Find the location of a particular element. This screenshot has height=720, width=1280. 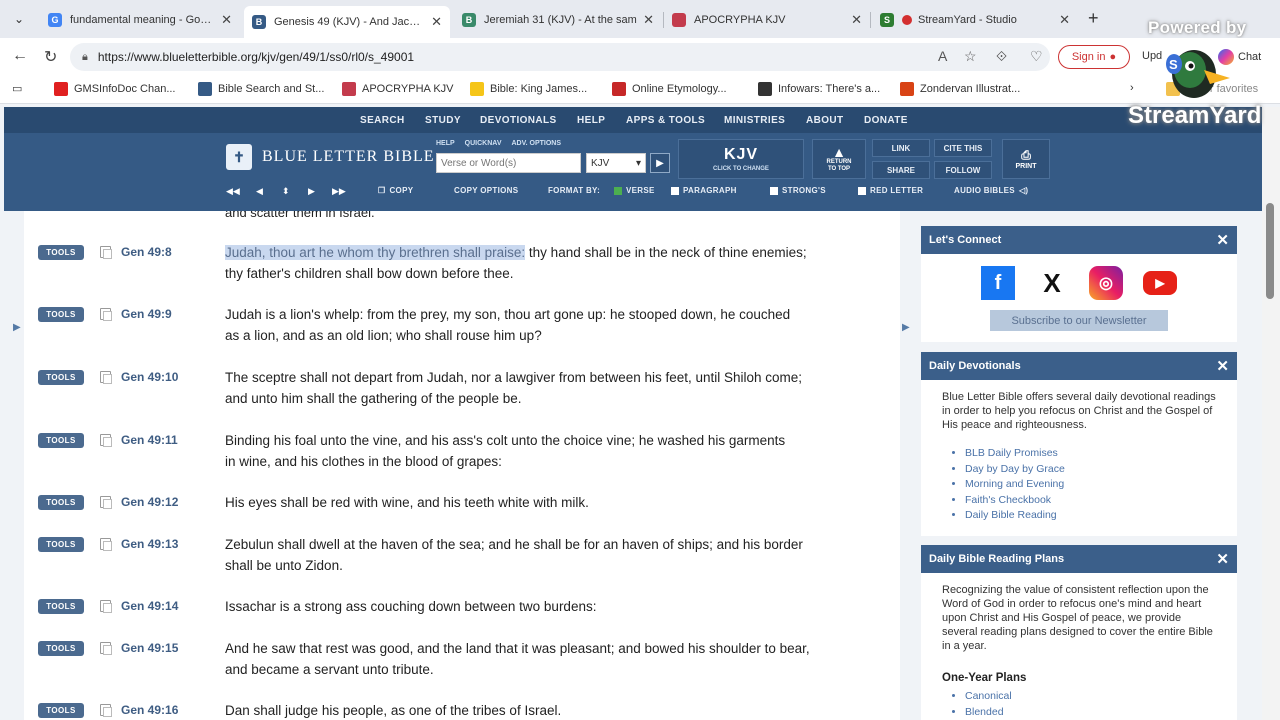

x-twitter-icon: X is located at coordinates (1052, 283).